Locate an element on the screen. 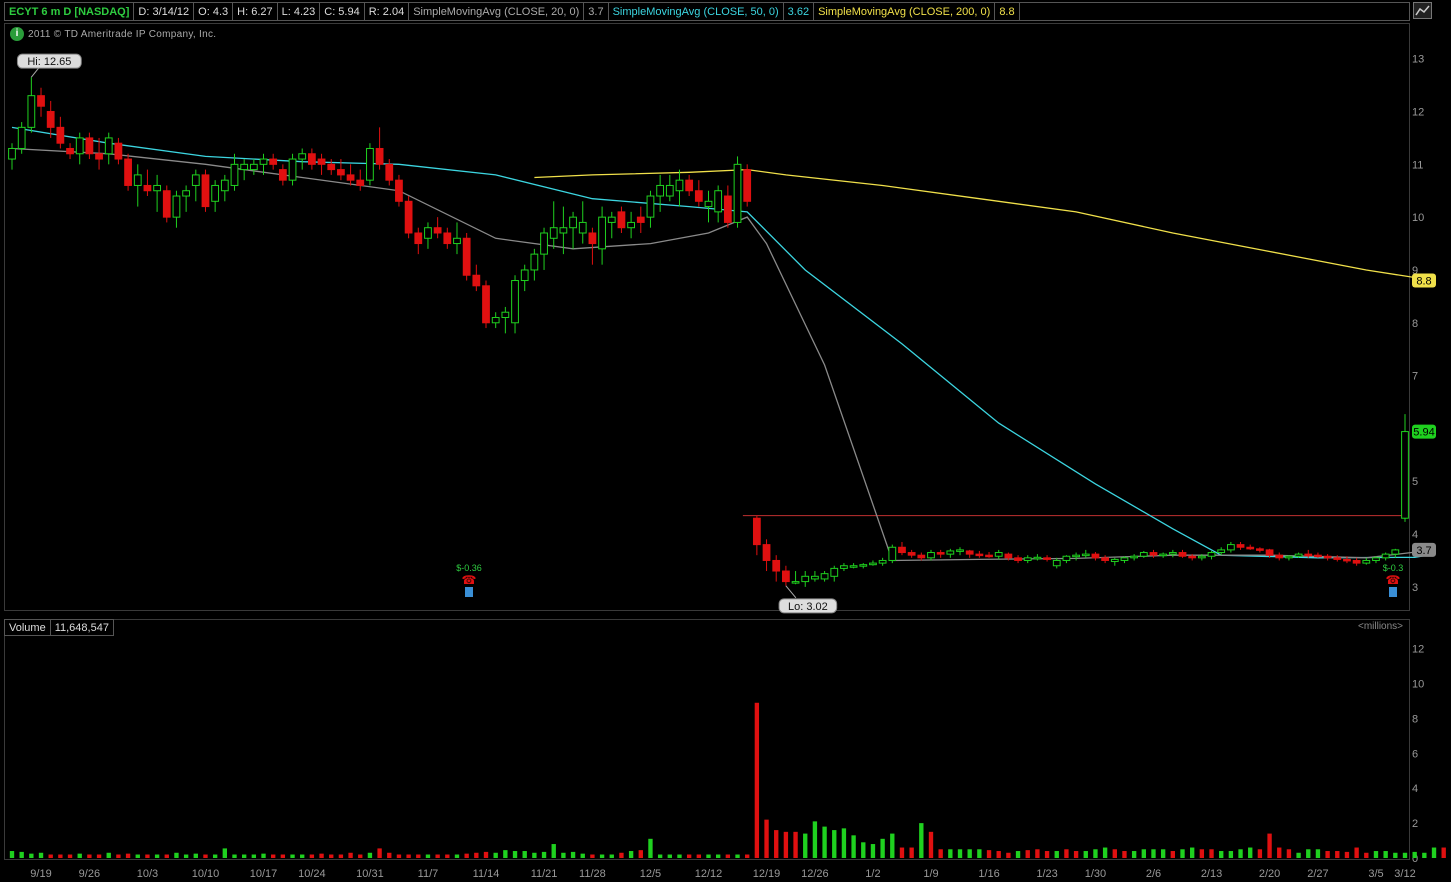 This screenshot has height=882, width=1451. date-tick-label: 1/2 is located at coordinates (872, 874).